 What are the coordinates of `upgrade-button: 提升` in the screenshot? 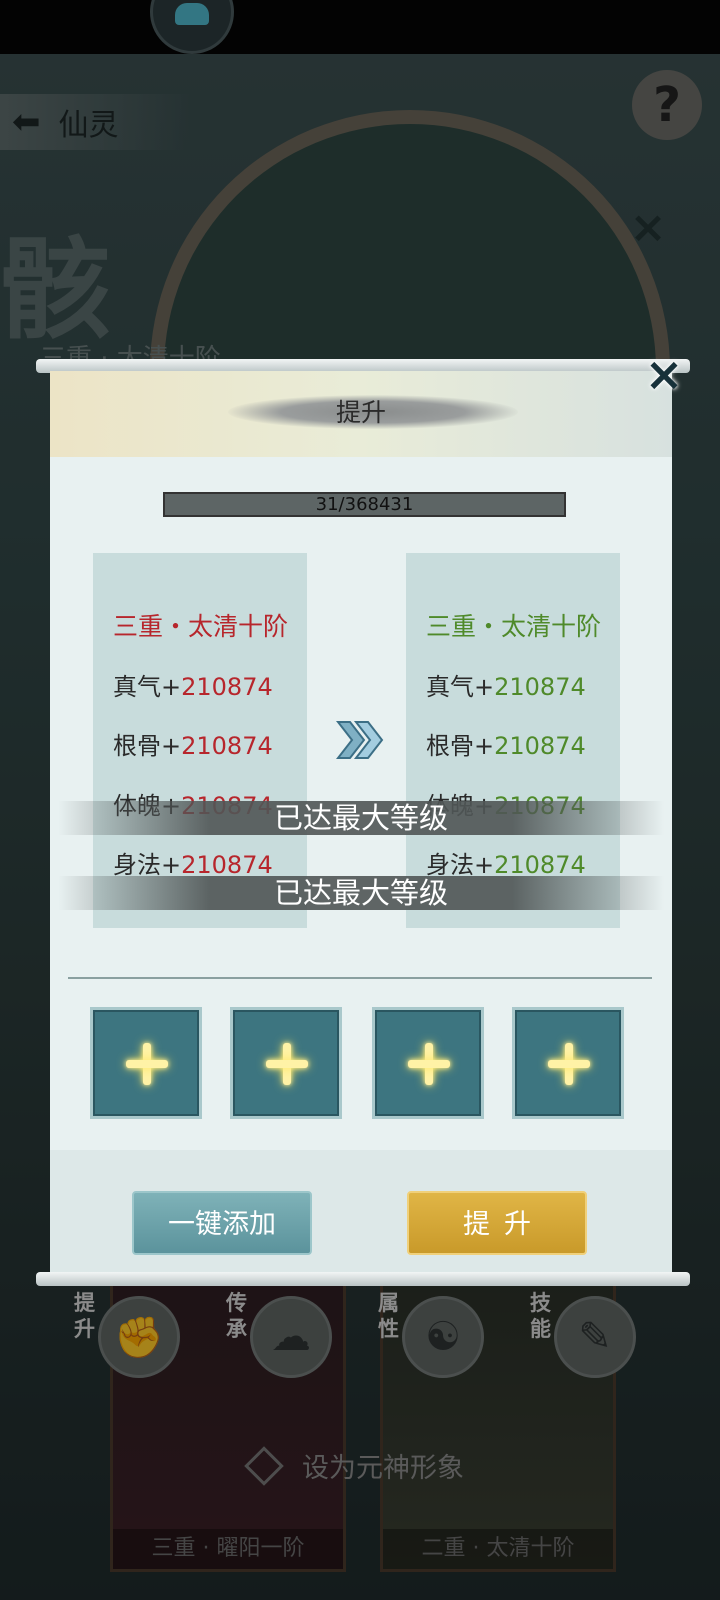 It's located at (497, 1223).